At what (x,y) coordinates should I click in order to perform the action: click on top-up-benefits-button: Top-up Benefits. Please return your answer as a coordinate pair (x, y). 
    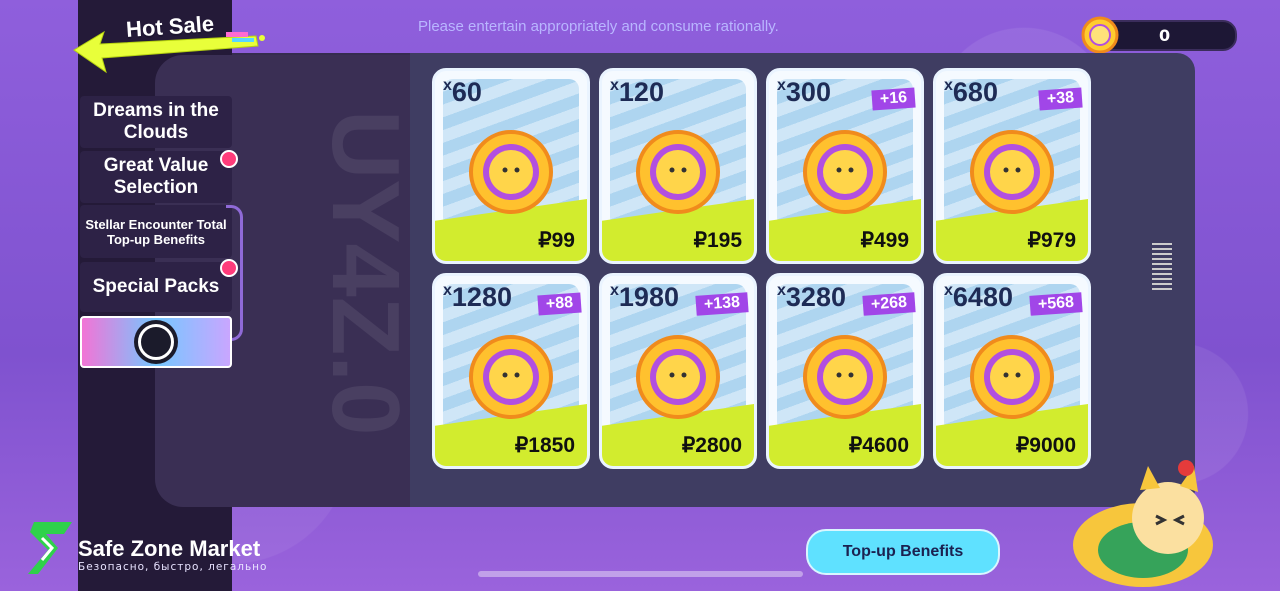
    Looking at the image, I should click on (903, 552).